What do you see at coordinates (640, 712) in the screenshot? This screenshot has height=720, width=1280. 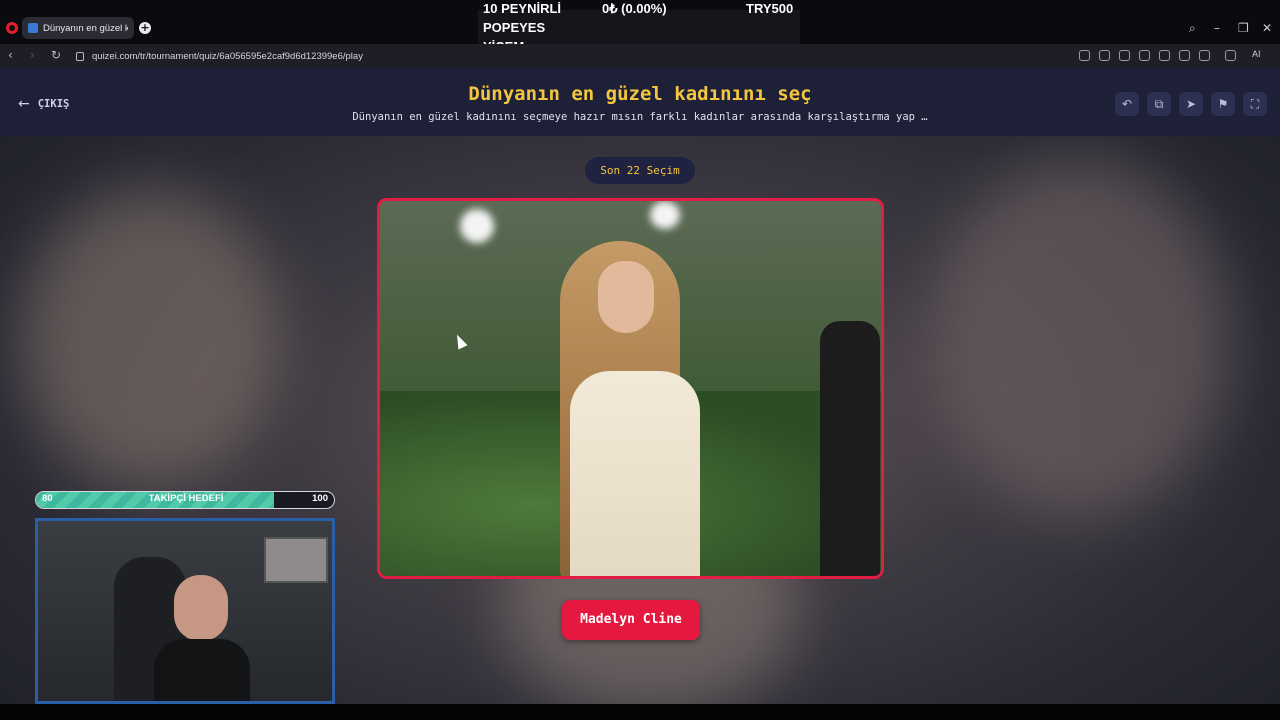 I see `bottom-strip` at bounding box center [640, 712].